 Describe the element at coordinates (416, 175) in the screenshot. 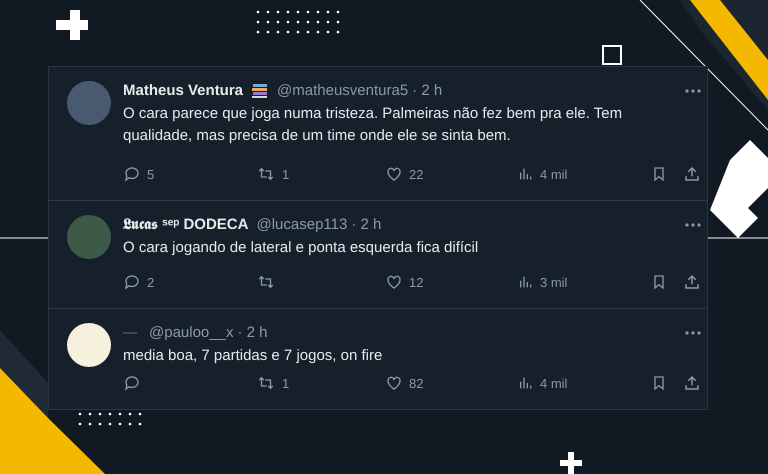

I see `count: 22` at that location.